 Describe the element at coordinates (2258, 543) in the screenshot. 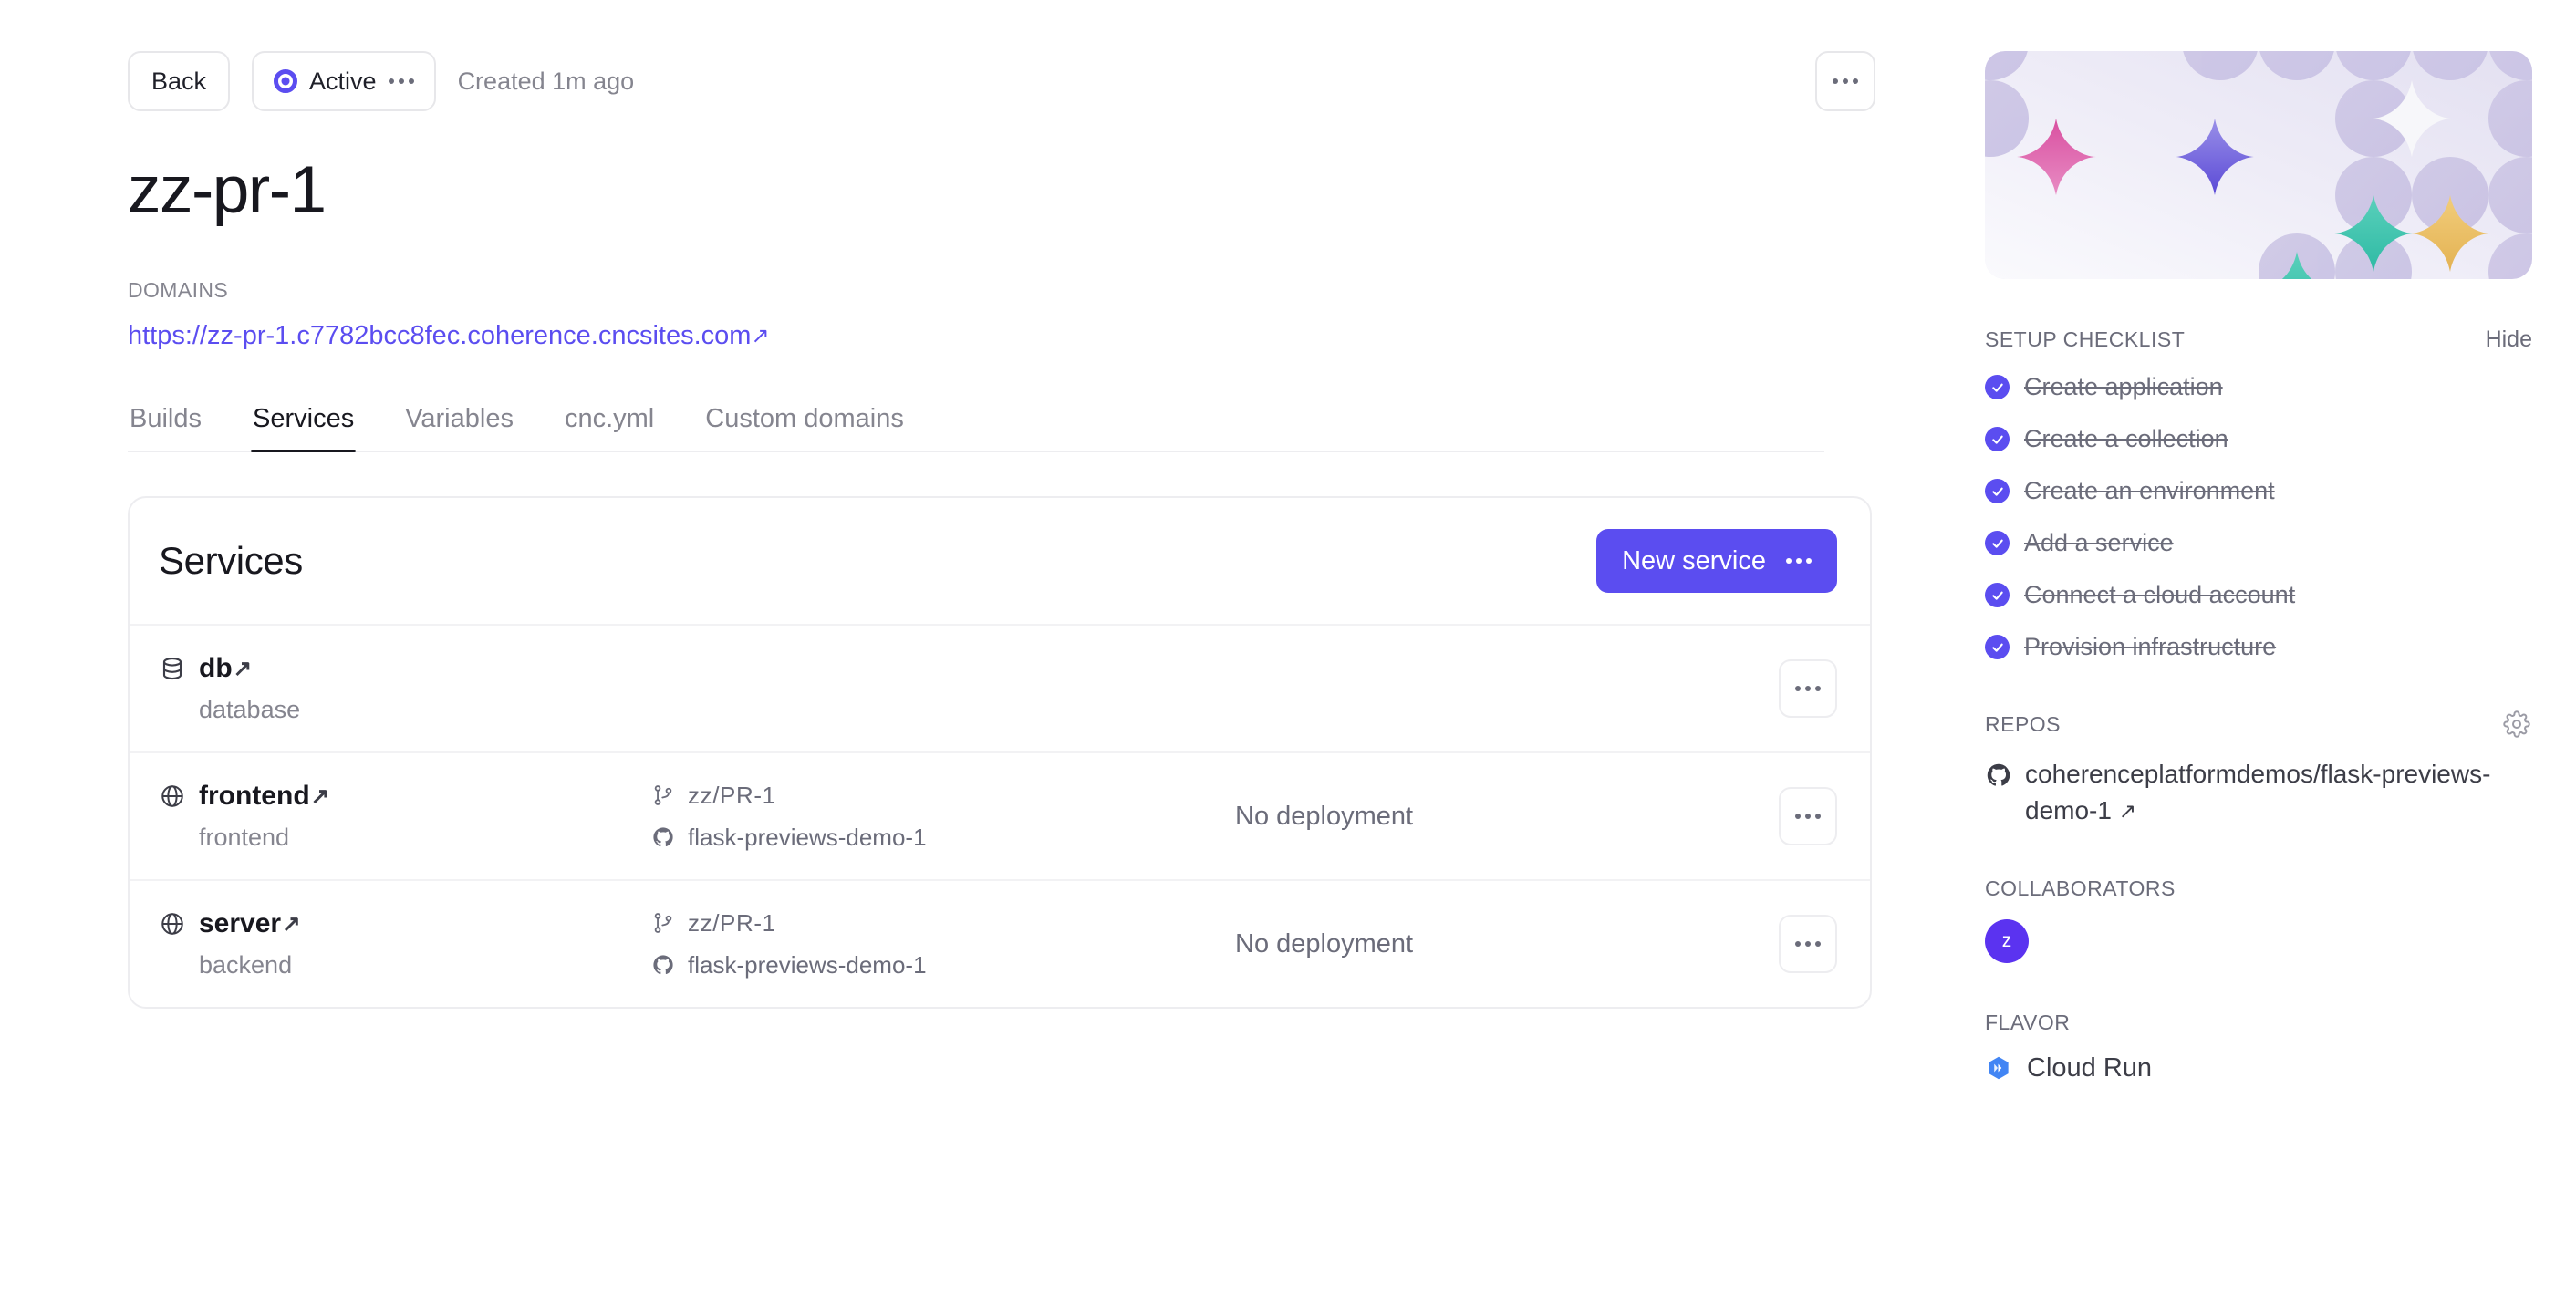

I see `list-item: Add a service` at that location.